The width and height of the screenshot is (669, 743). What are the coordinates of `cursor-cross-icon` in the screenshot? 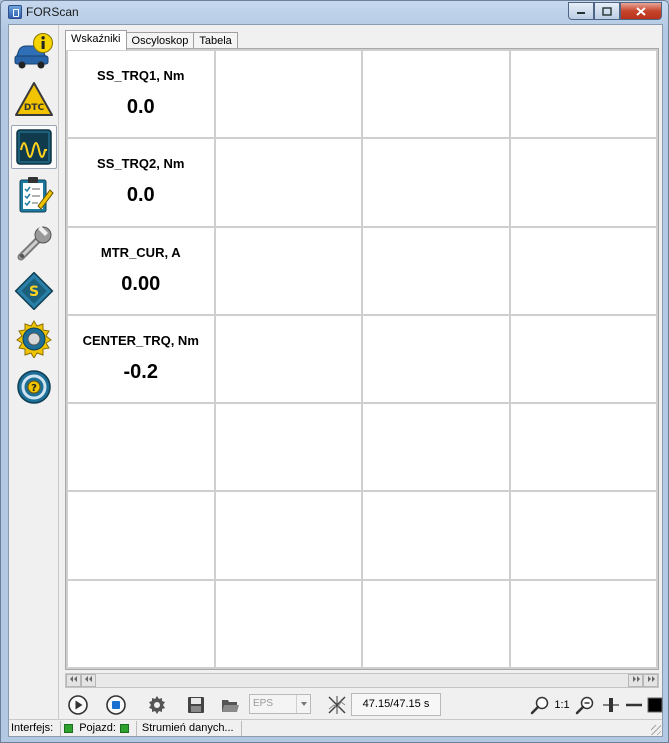 It's located at (337, 705).